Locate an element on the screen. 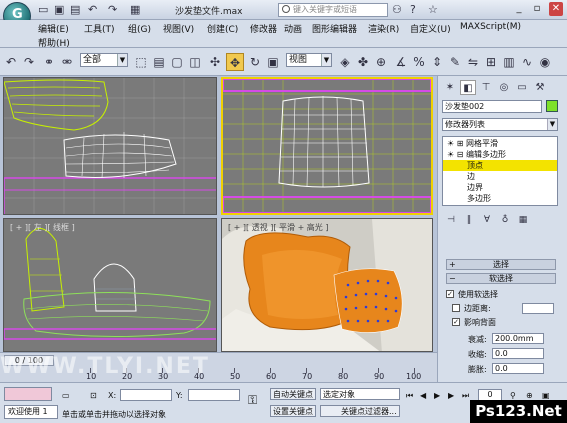  maximize-button: ▫ is located at coordinates (537, 9).